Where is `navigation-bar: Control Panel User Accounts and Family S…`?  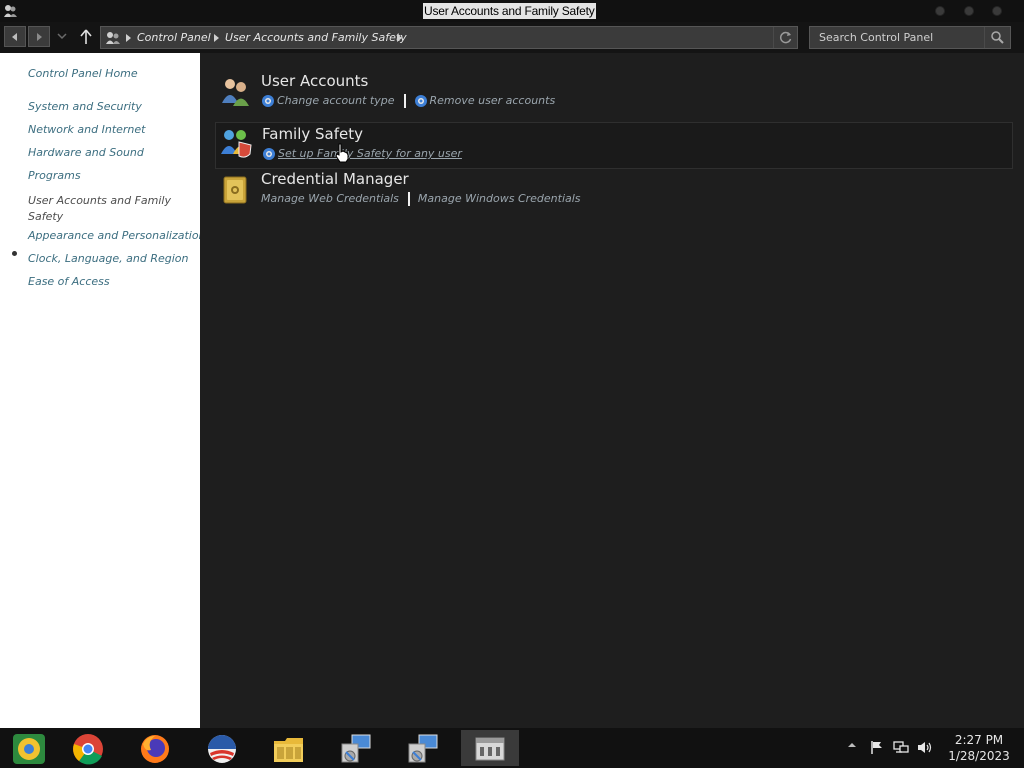 navigation-bar: Control Panel User Accounts and Family S… is located at coordinates (512, 37).